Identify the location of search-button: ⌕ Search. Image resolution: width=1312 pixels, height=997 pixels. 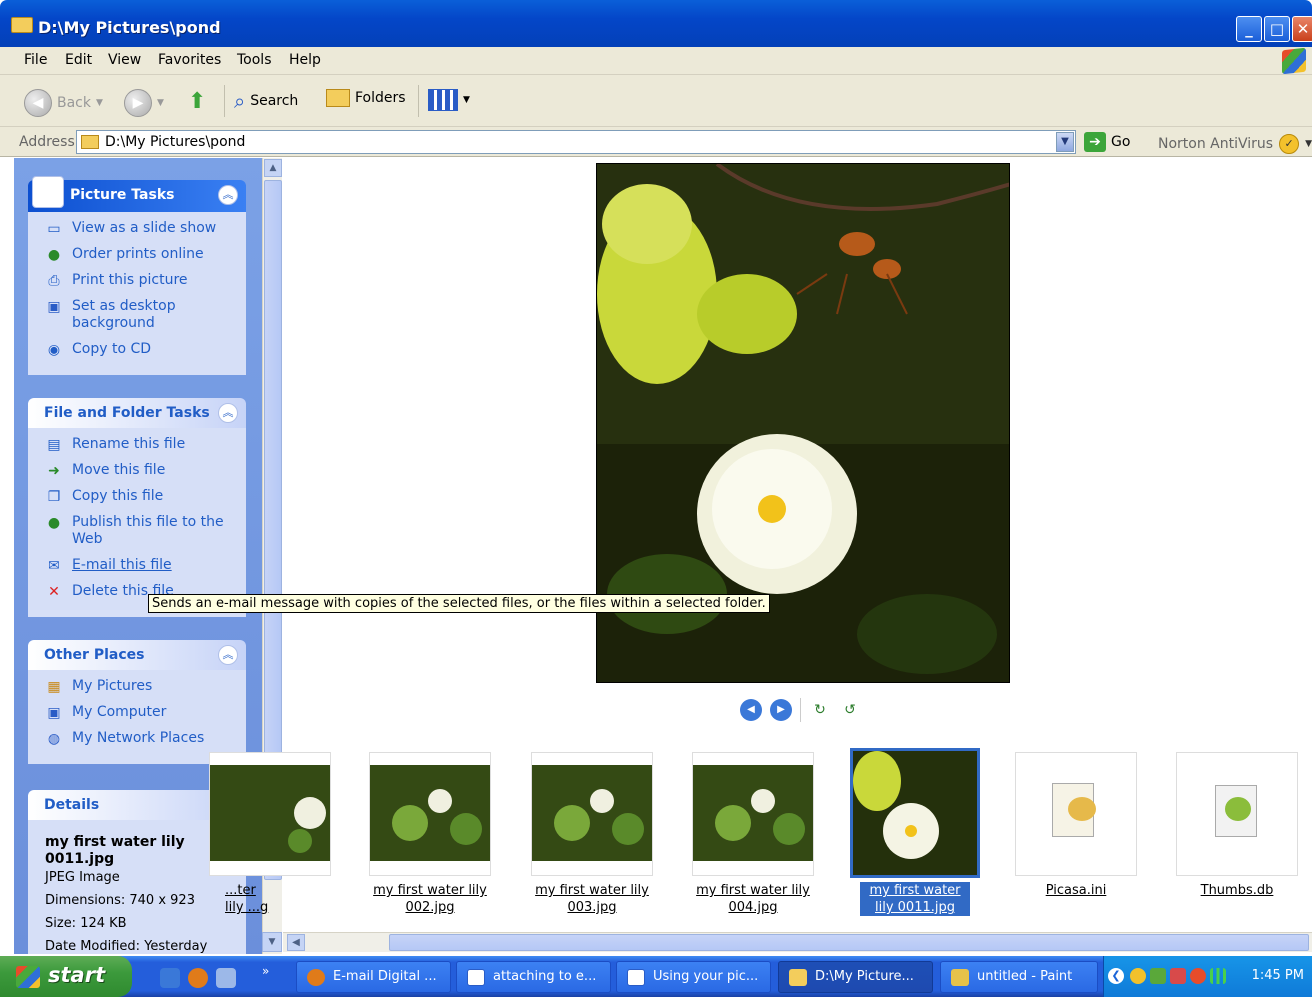
(266, 101).